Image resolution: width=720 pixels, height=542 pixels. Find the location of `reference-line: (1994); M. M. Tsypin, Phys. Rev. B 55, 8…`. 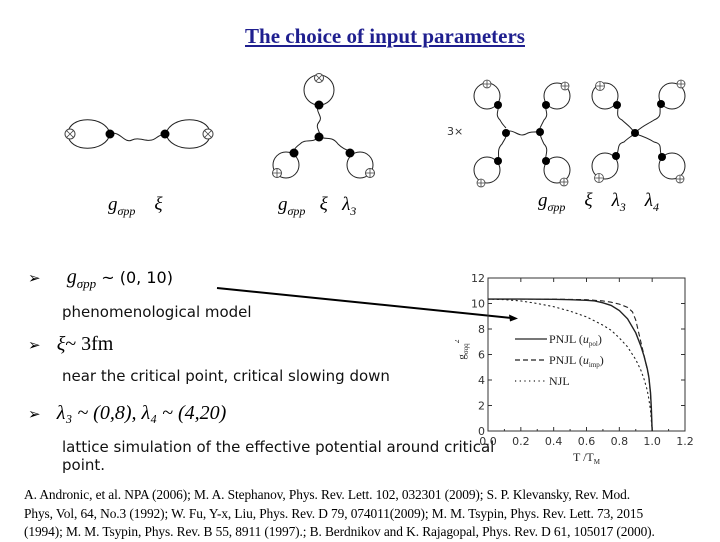

reference-line: (1994); M. M. Tsypin, Phys. Rev. B 55, 8… is located at coordinates (339, 531).